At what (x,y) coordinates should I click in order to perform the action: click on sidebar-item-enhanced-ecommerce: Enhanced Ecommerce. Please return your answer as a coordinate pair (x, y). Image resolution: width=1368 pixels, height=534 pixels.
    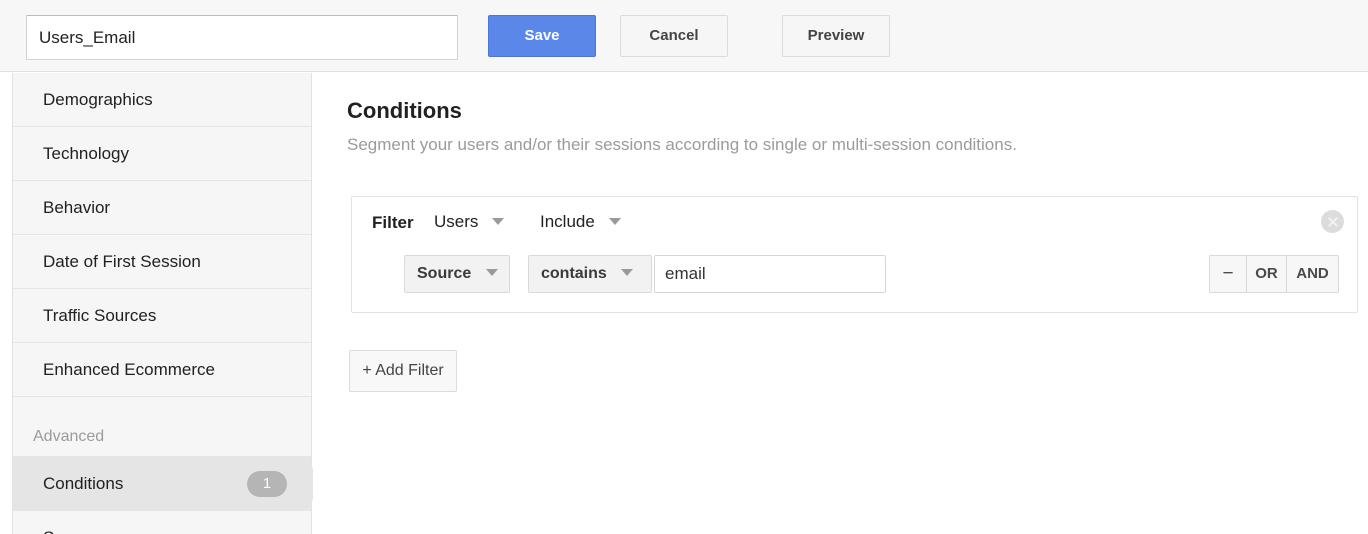
    Looking at the image, I should click on (162, 370).